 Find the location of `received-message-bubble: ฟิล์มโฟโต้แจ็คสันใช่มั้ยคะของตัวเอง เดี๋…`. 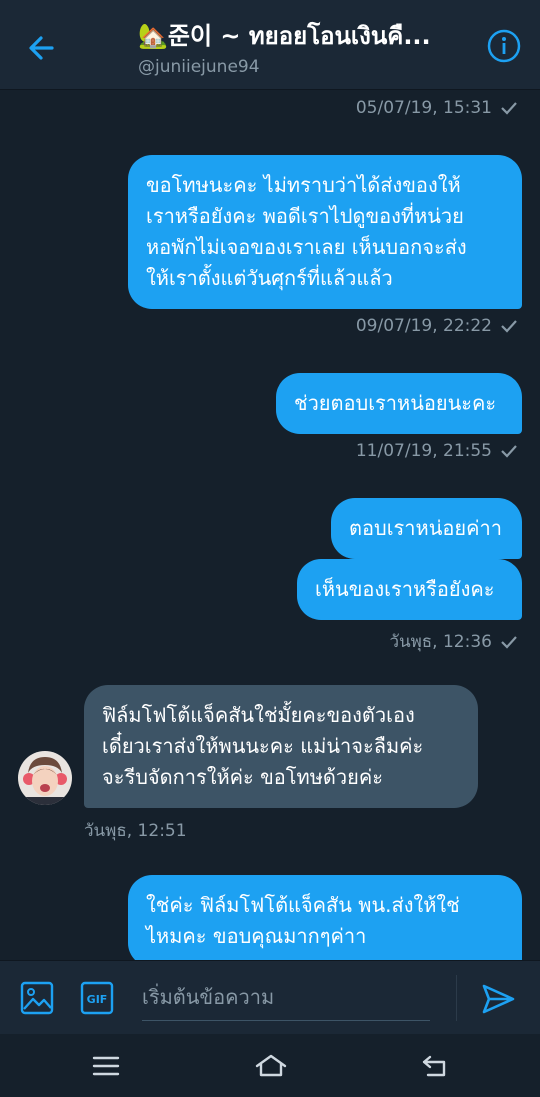

received-message-bubble: ฟิล์มโฟโต้แจ็คสันใช่มั้ยคะของตัวเอง เดี๋… is located at coordinates (281, 746).